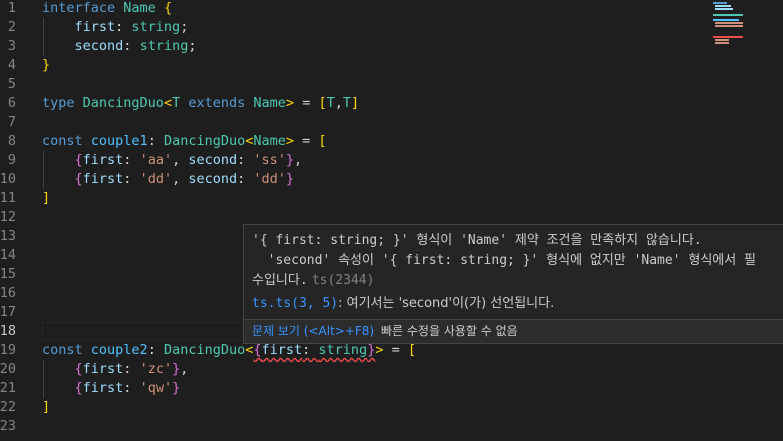 This screenshot has width=783, height=441. Describe the element at coordinates (107, 9) in the screenshot. I see `code-line: interface Name {` at that location.